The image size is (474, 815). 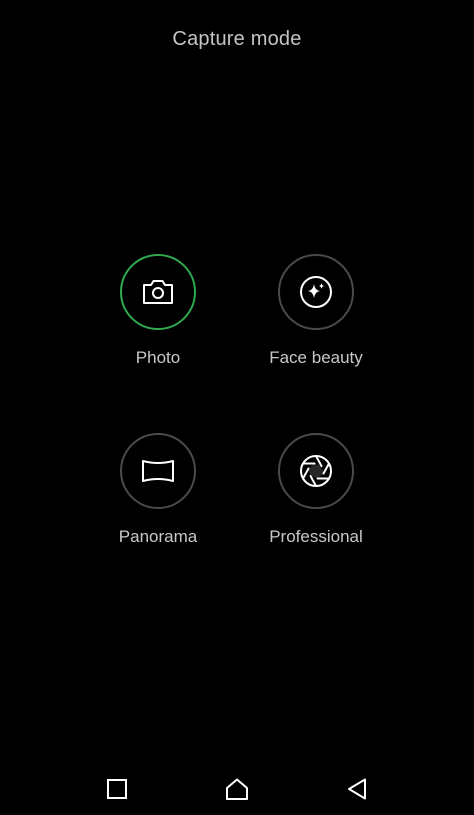 What do you see at coordinates (237, 39) in the screenshot?
I see `page-title: Capture mode` at bounding box center [237, 39].